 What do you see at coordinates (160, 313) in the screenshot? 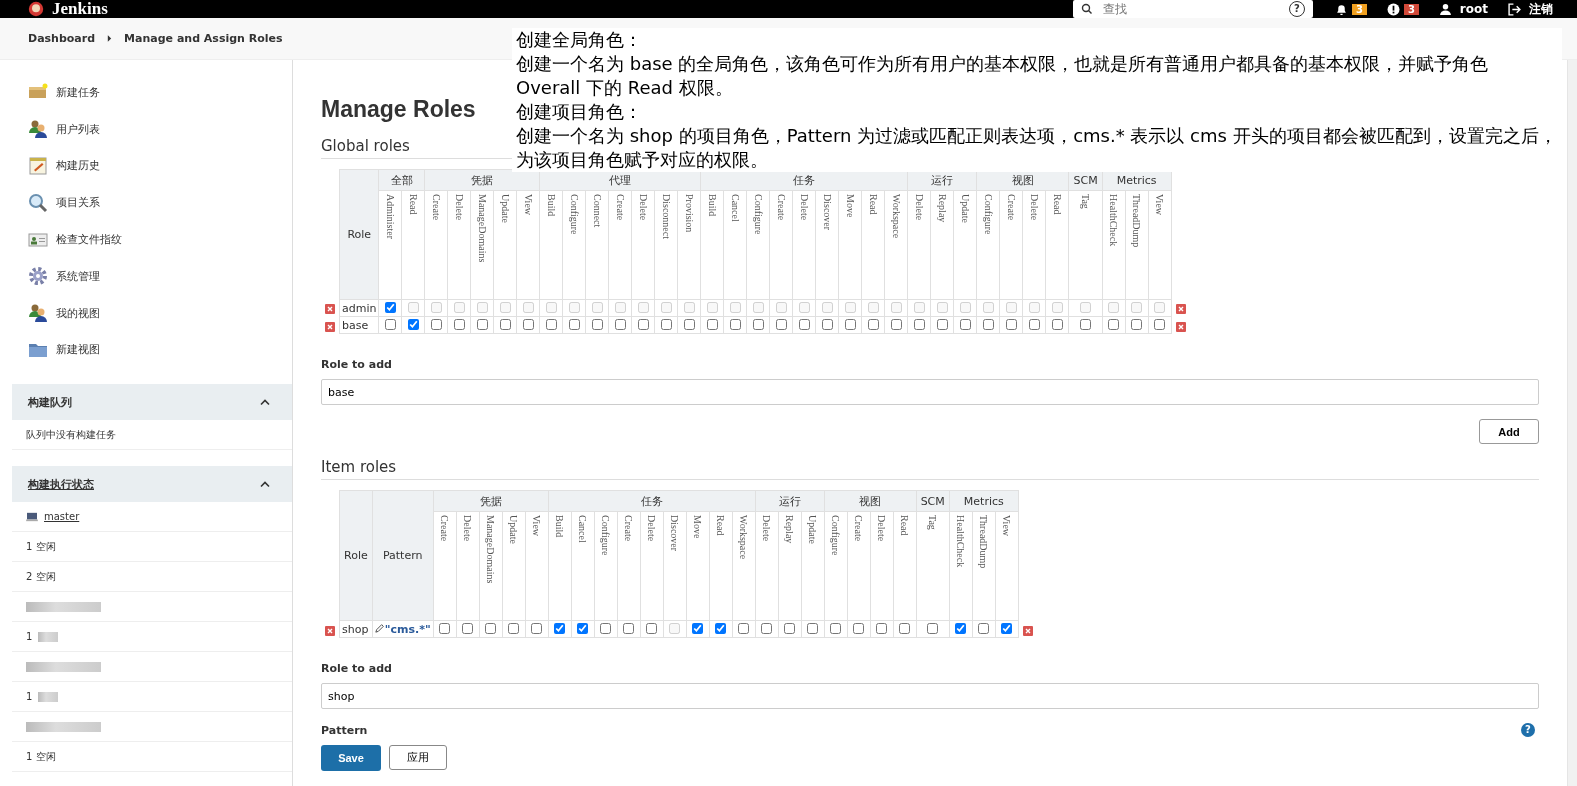
I see `sidebar-task-link: 我的视图` at bounding box center [160, 313].